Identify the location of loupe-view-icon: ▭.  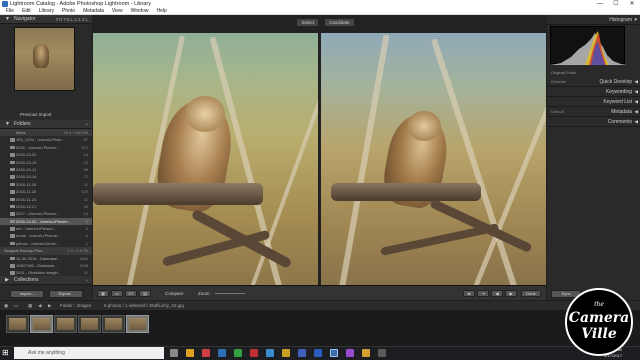
(117, 293).